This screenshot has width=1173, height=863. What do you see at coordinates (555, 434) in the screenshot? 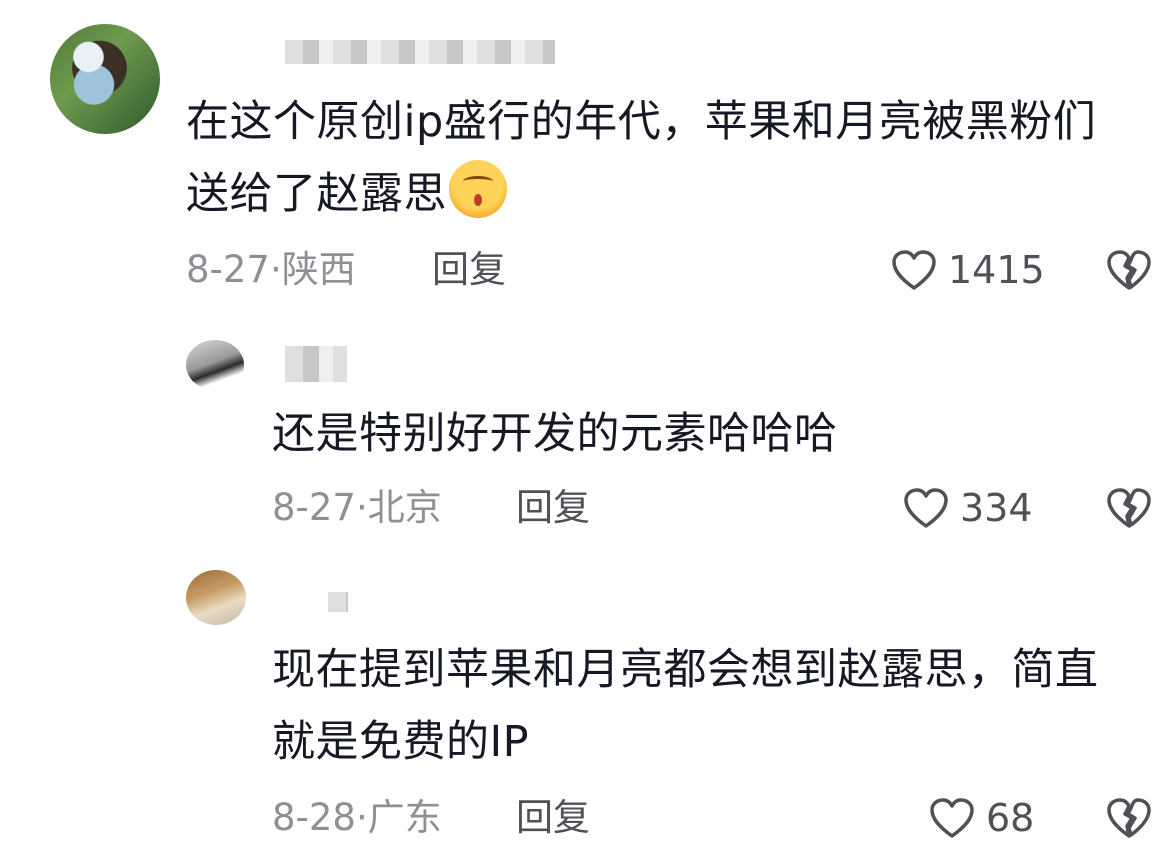
I see `comment-text: 还是特别好开发的元素哈哈哈` at bounding box center [555, 434].